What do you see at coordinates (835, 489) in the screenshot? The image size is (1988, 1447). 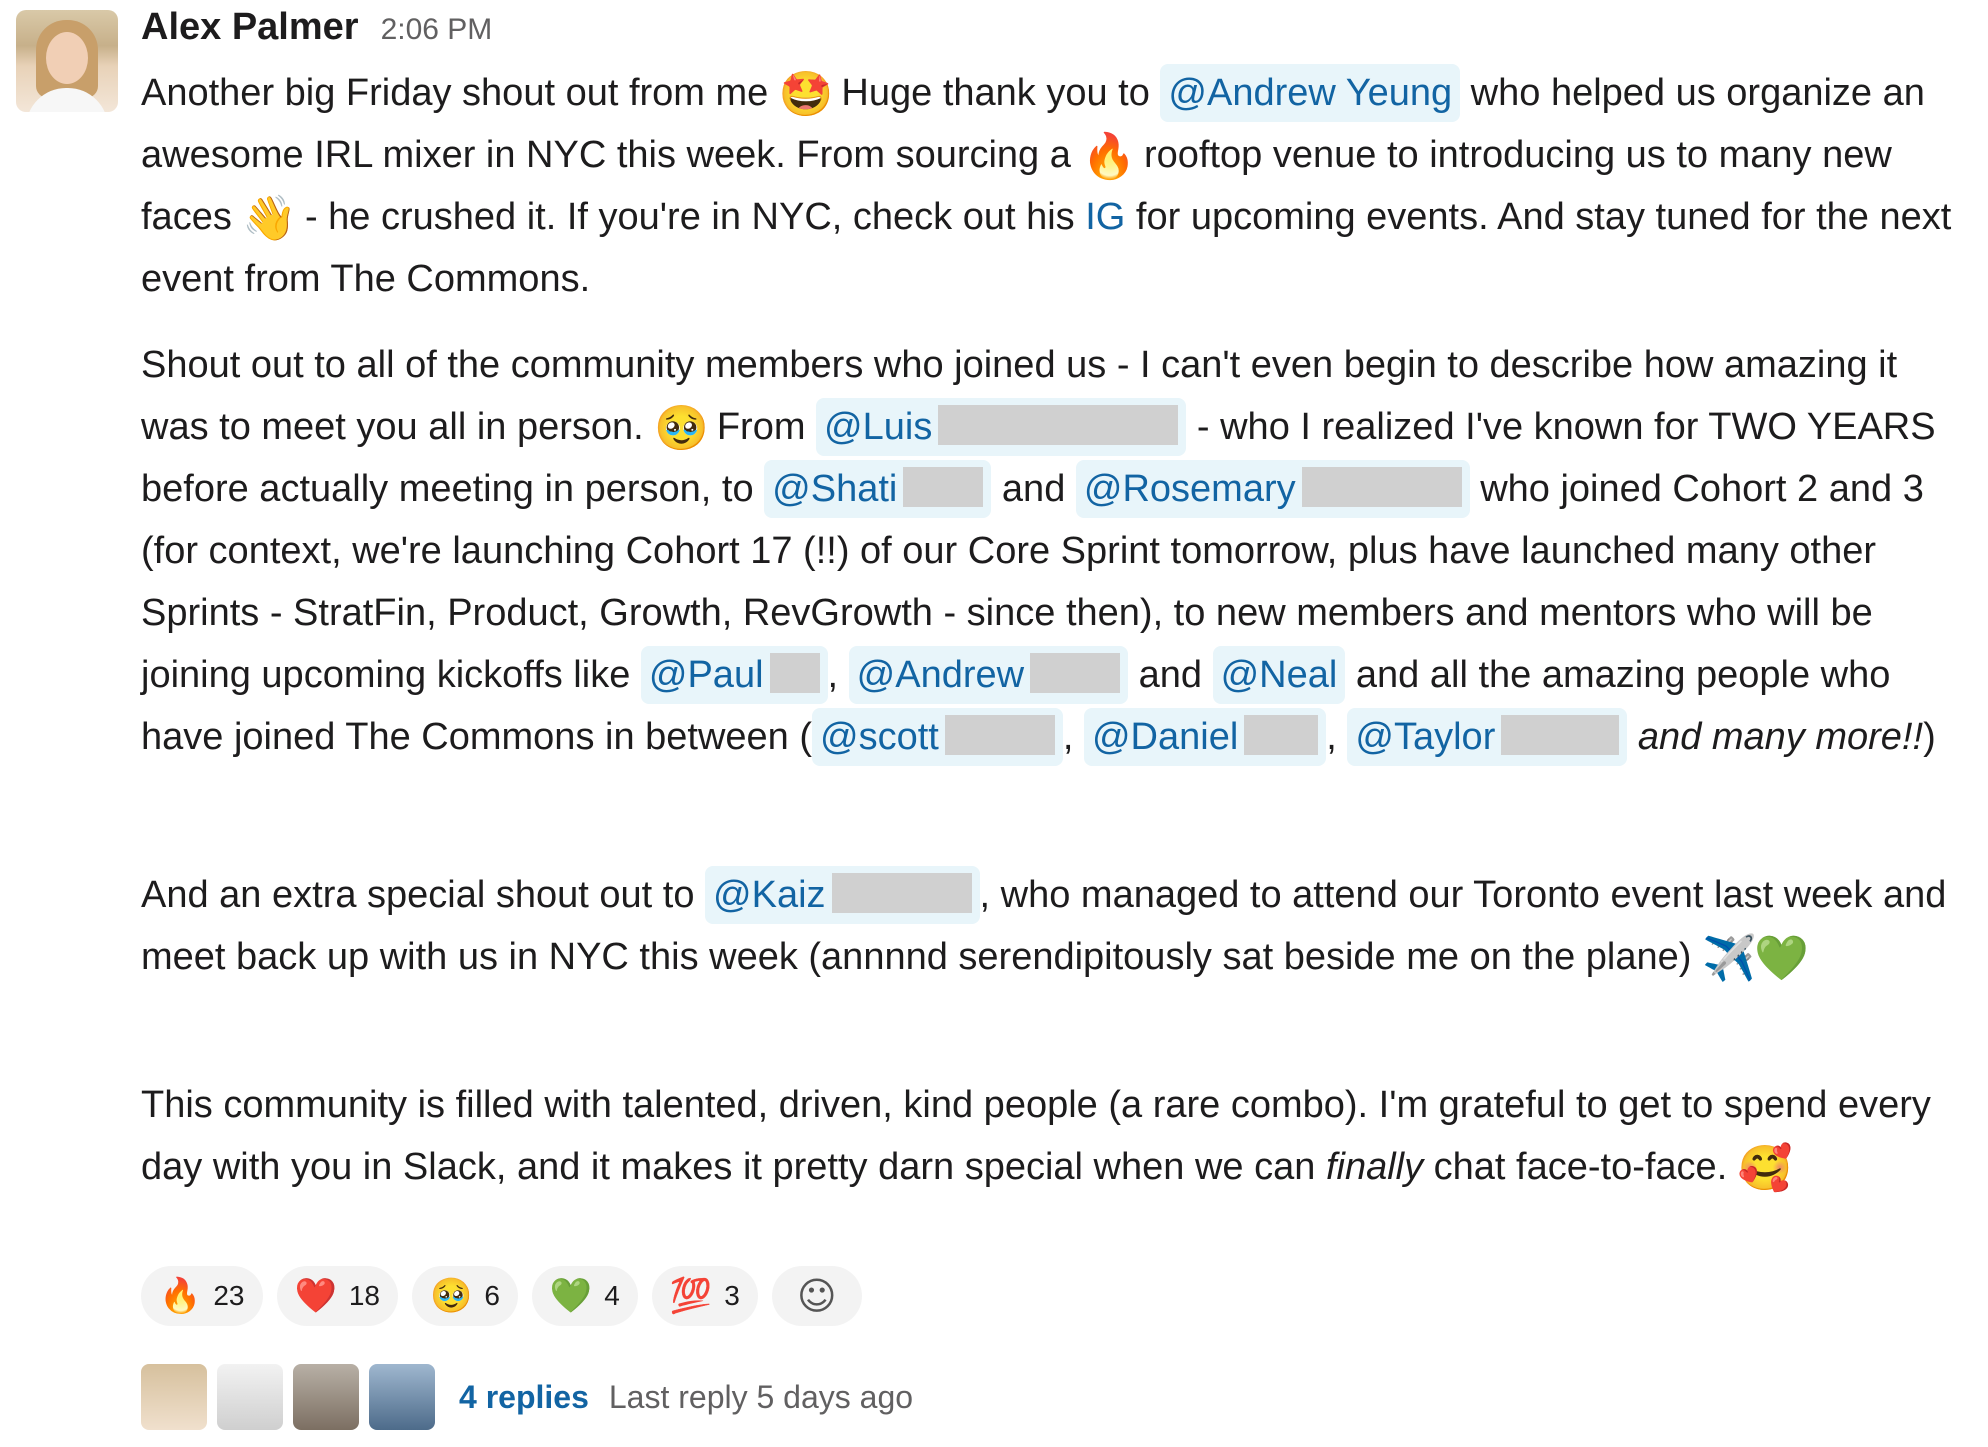 I see `mention-shati-label: @Shati` at bounding box center [835, 489].